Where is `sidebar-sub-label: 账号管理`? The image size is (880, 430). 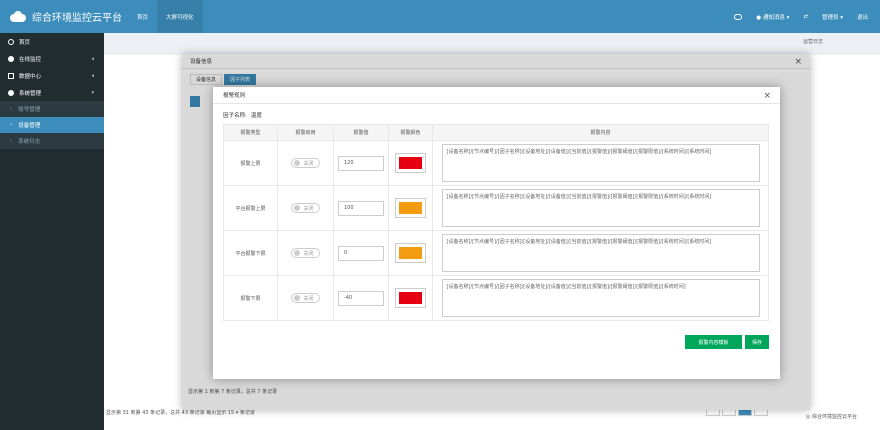
sidebar-sub-label: 账号管理 is located at coordinates (29, 110).